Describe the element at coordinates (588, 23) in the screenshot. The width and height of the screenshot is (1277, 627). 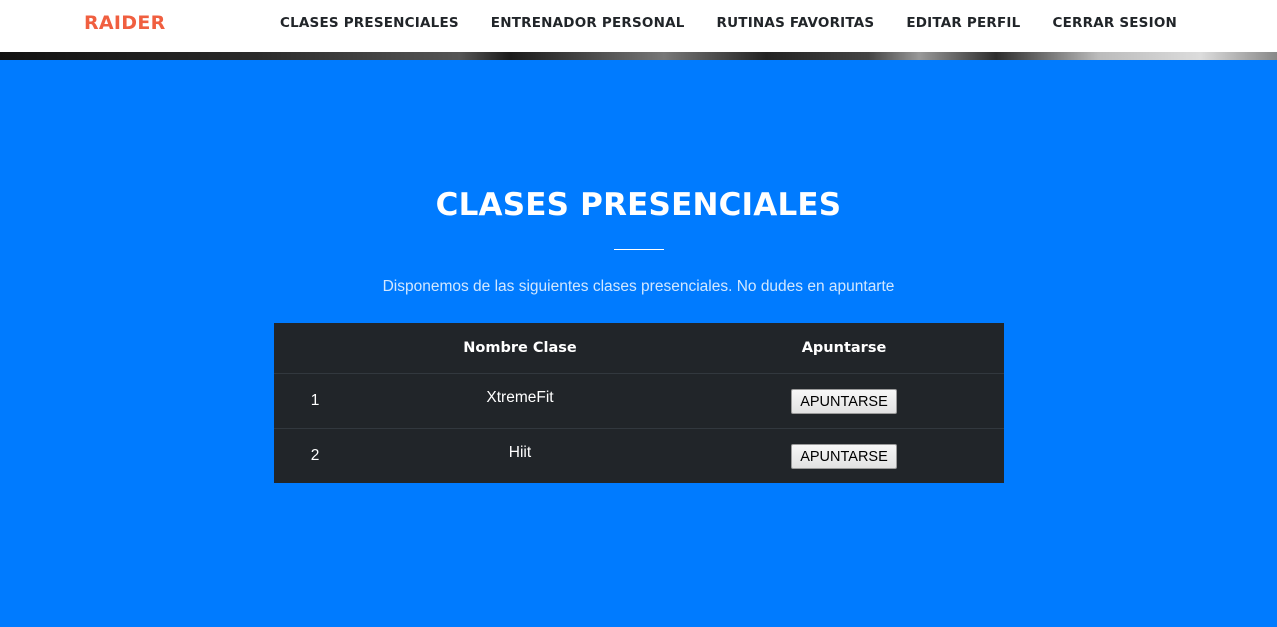
I see `nav-link-entrenador-personal: ENTRENADOR PERSONAL` at that location.